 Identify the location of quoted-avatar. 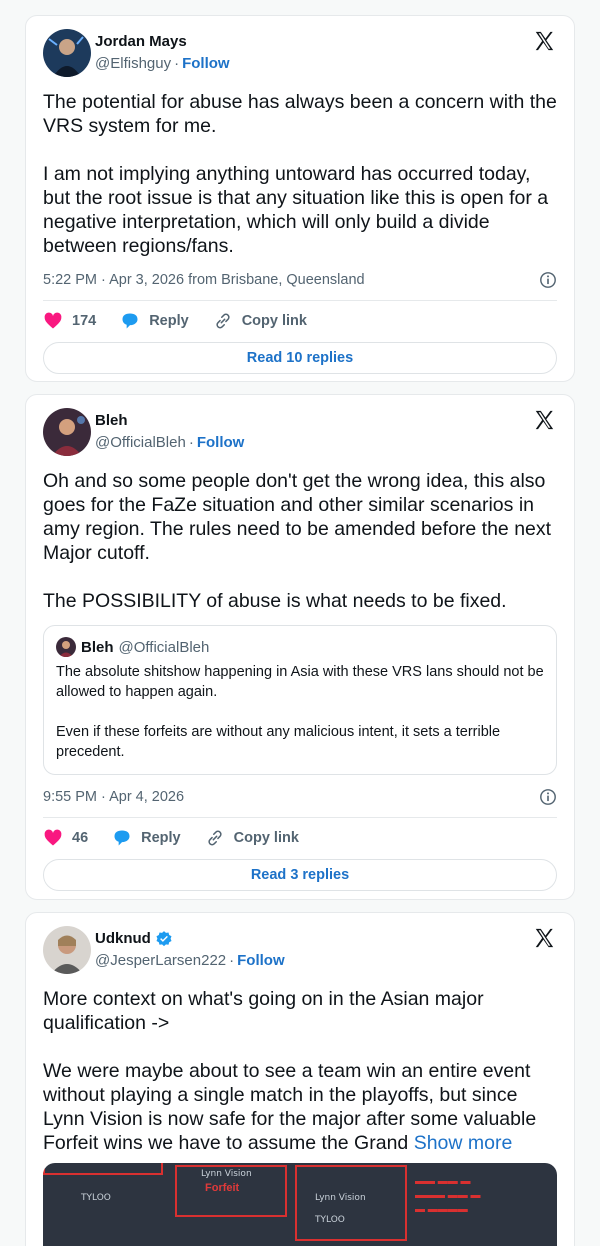
(66, 647).